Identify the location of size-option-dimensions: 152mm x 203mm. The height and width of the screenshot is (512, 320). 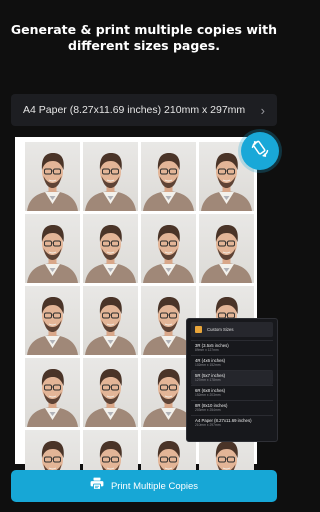
(208, 395).